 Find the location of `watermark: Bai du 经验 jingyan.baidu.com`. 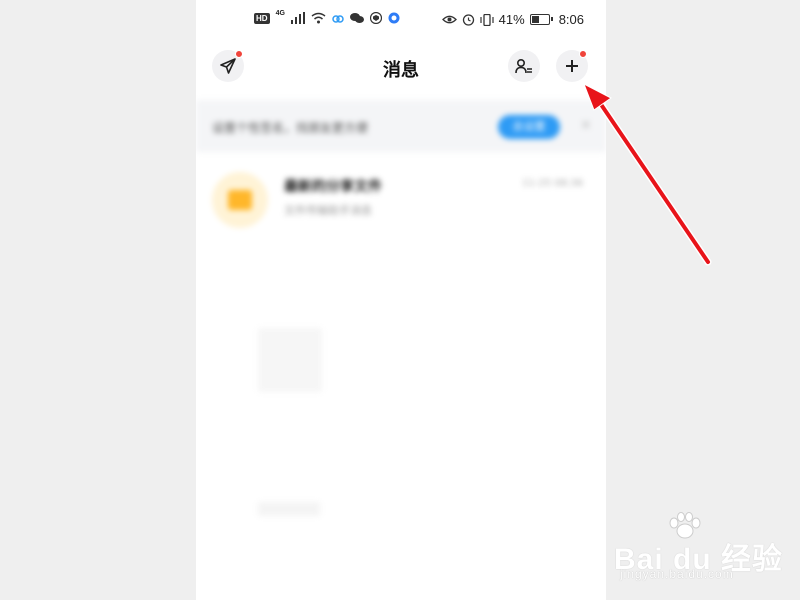

watermark: Bai du 经验 jingyan.baidu.com is located at coordinates (702, 552).